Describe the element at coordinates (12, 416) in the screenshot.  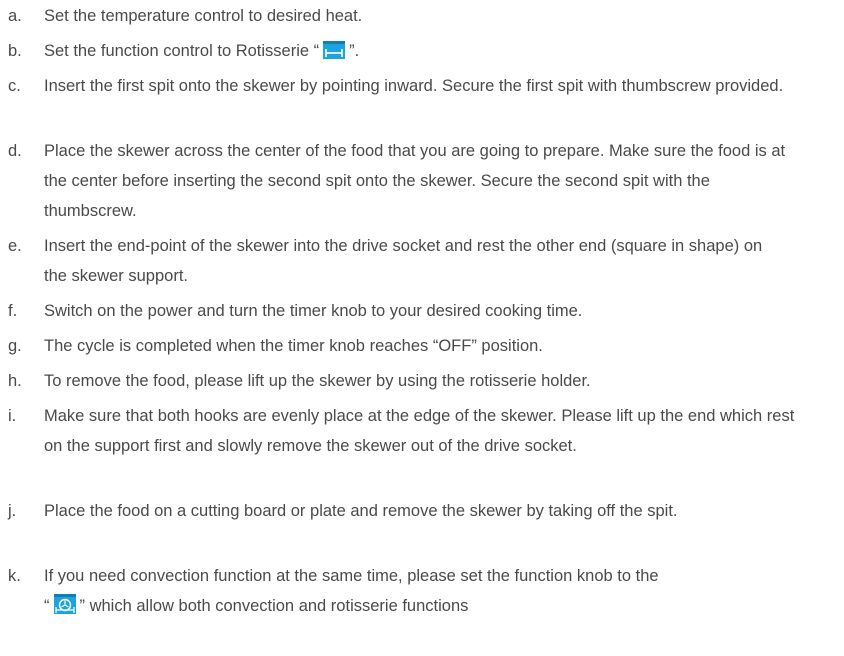
I see `item-letter: i.` at that location.